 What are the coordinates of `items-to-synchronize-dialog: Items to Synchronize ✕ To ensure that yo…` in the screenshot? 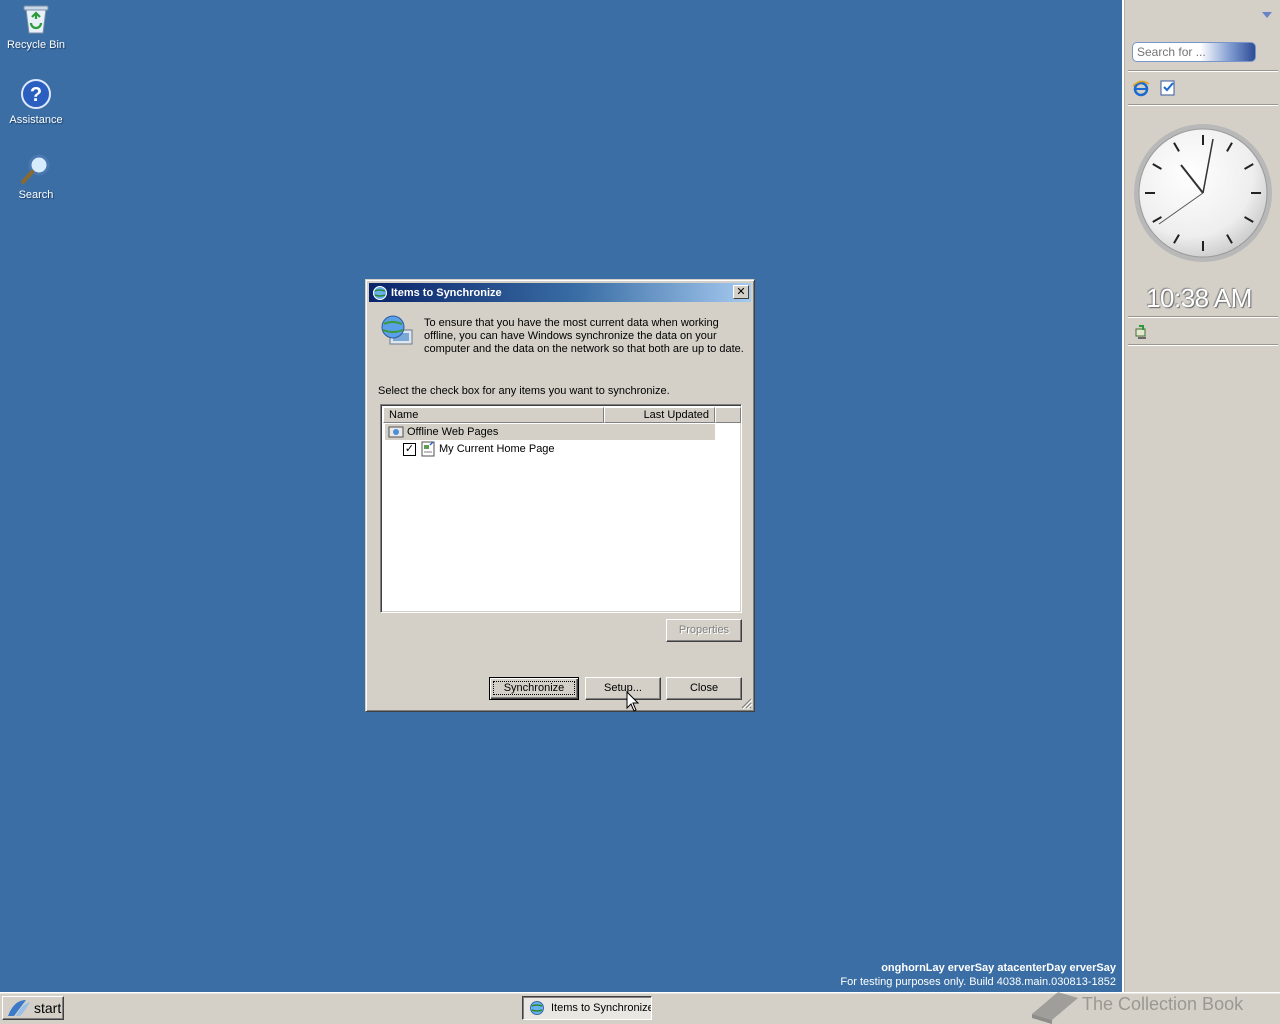 It's located at (560, 495).